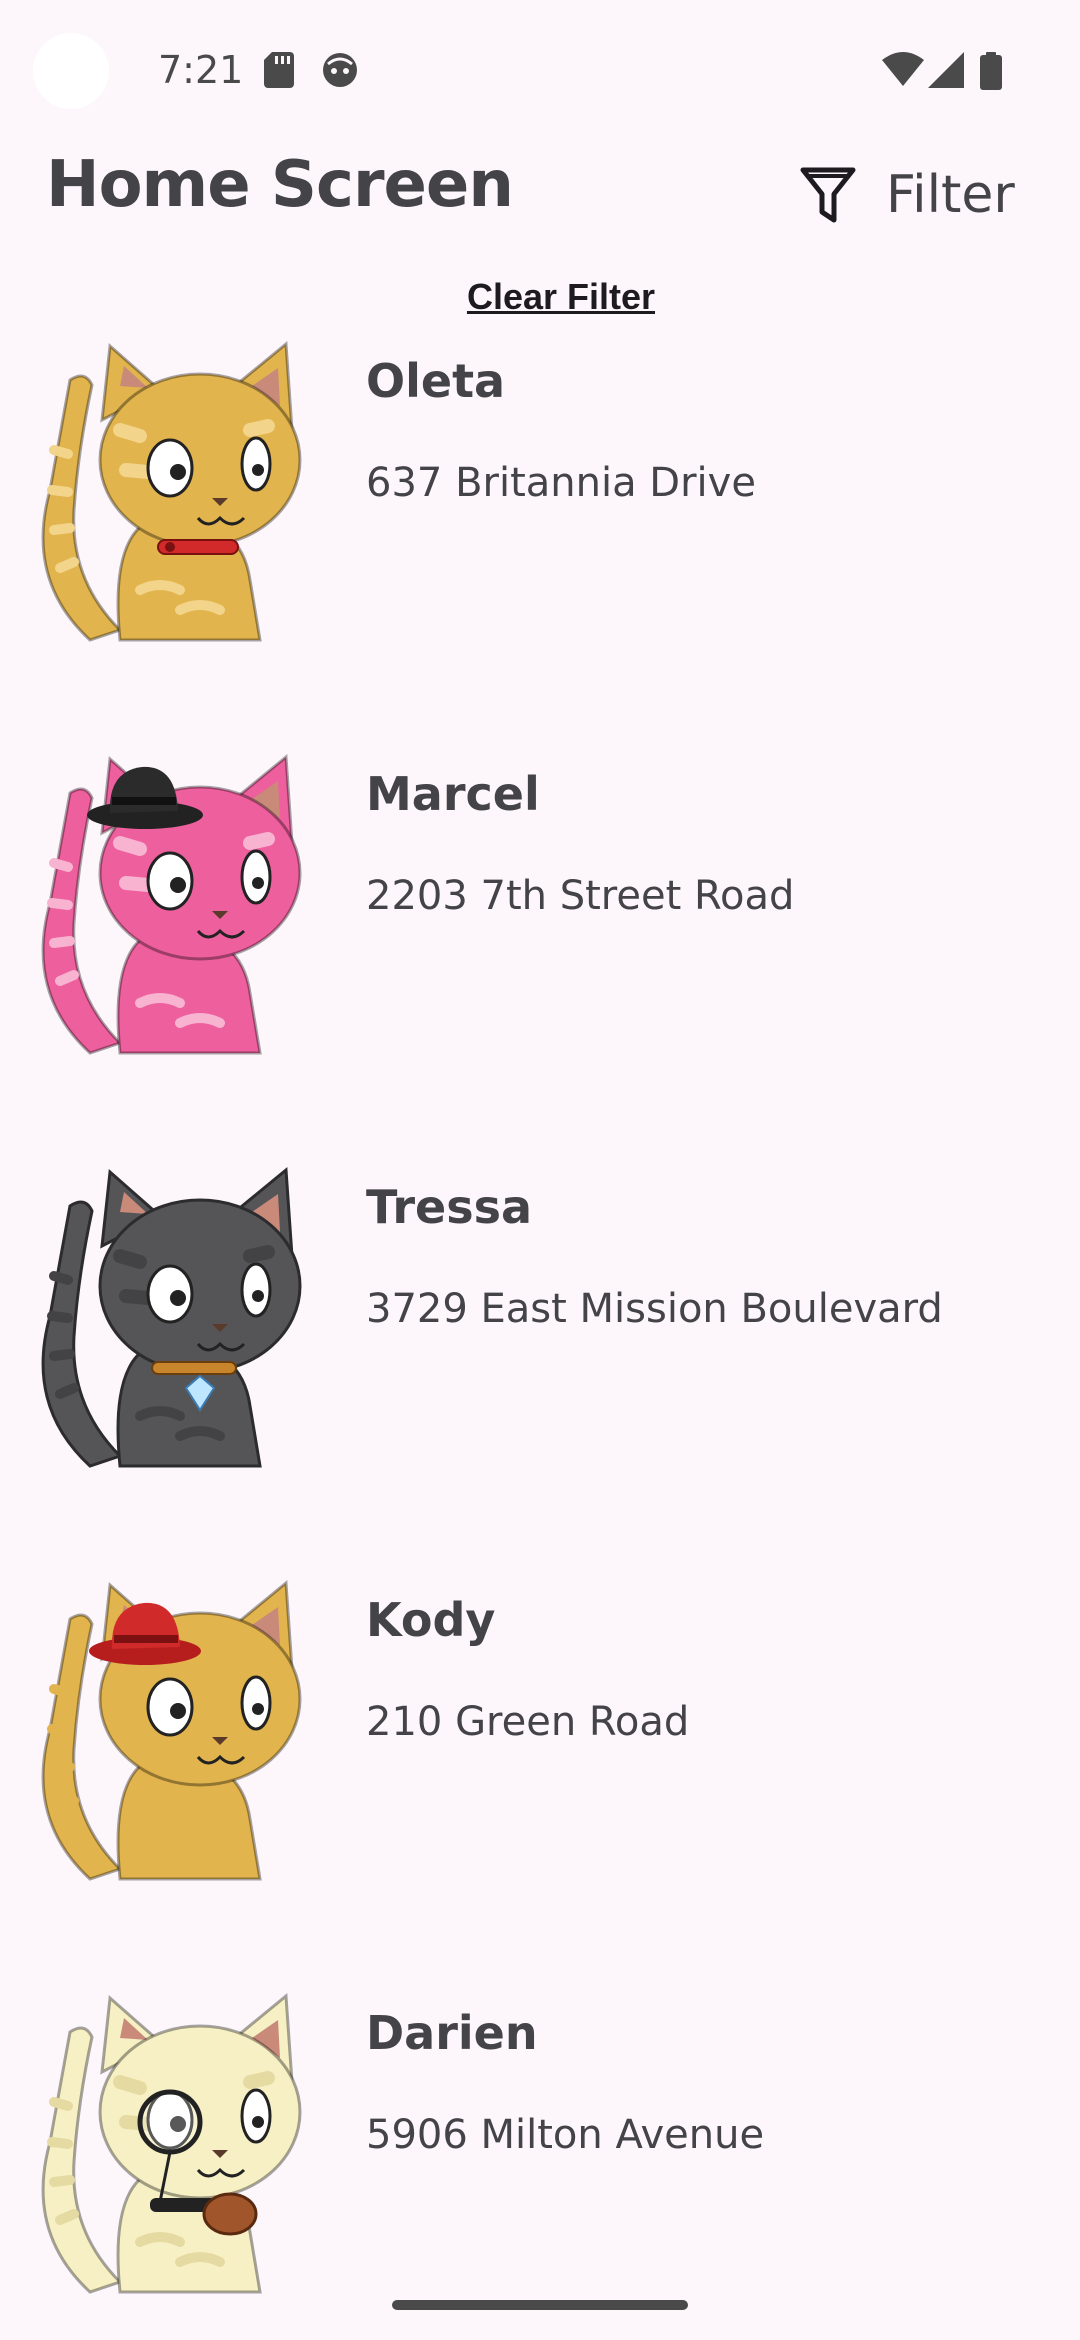 The height and width of the screenshot is (2340, 1080). I want to click on cat-name: Tressa, so click(449, 1207).